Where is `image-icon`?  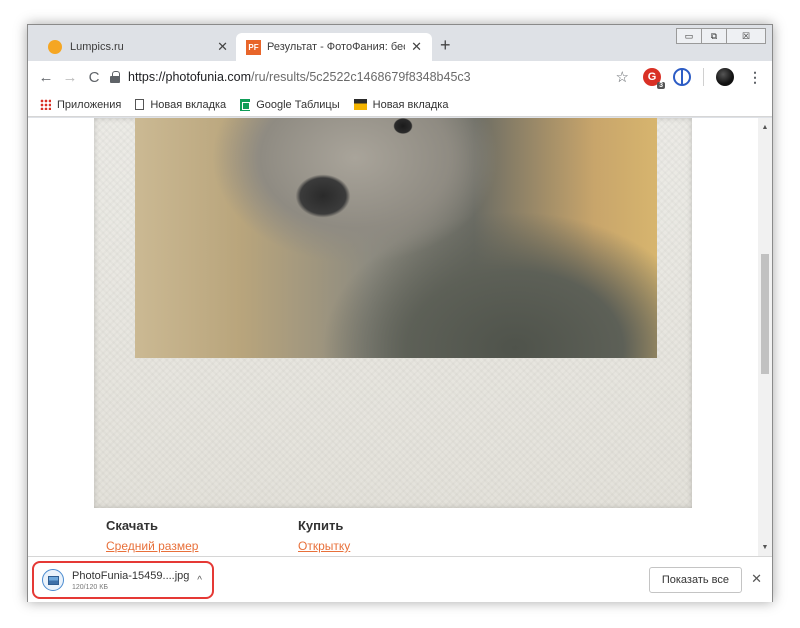 image-icon is located at coordinates (360, 104).